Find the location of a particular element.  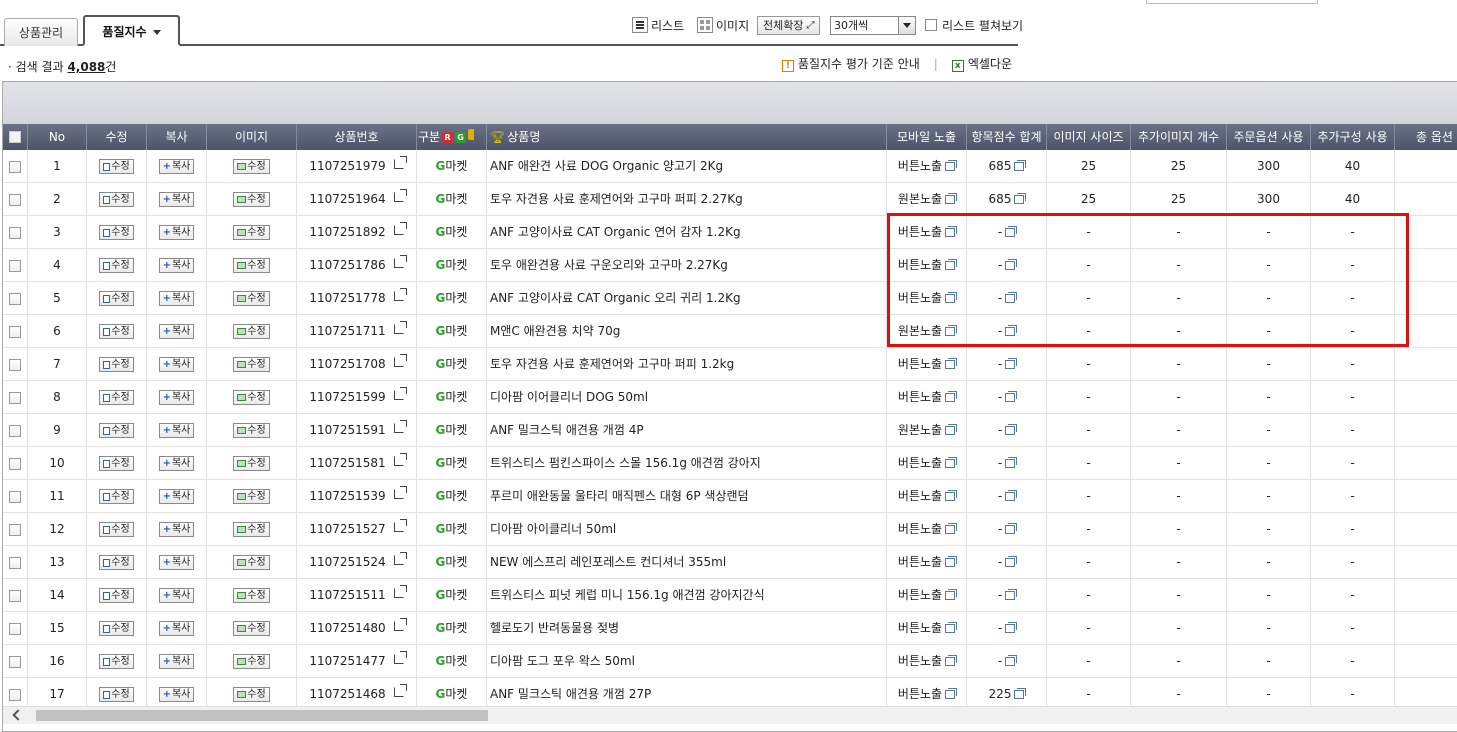

quality-guide-link: ! 품질지수 평가 기준 안내 is located at coordinates (850, 63).